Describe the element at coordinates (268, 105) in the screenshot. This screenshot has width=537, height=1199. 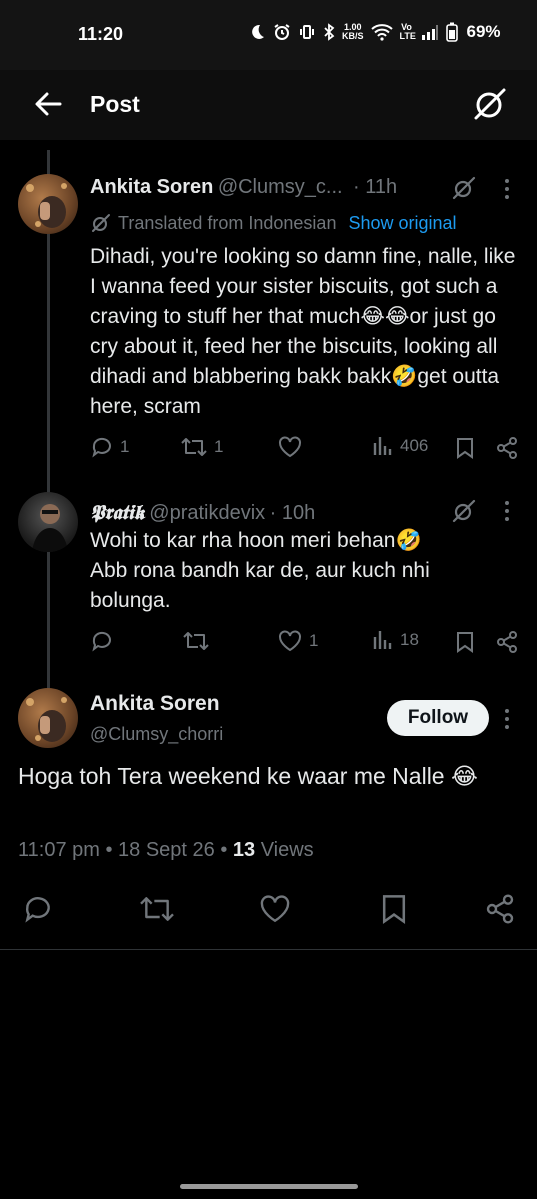
I see `top-bar: Post` at that location.